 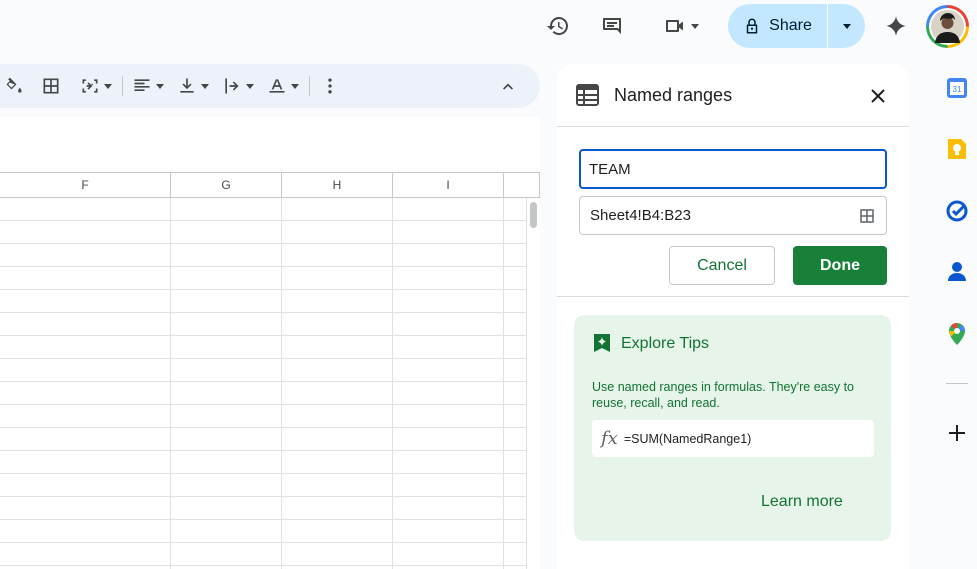 What do you see at coordinates (612, 26) in the screenshot?
I see `comment-icon` at bounding box center [612, 26].